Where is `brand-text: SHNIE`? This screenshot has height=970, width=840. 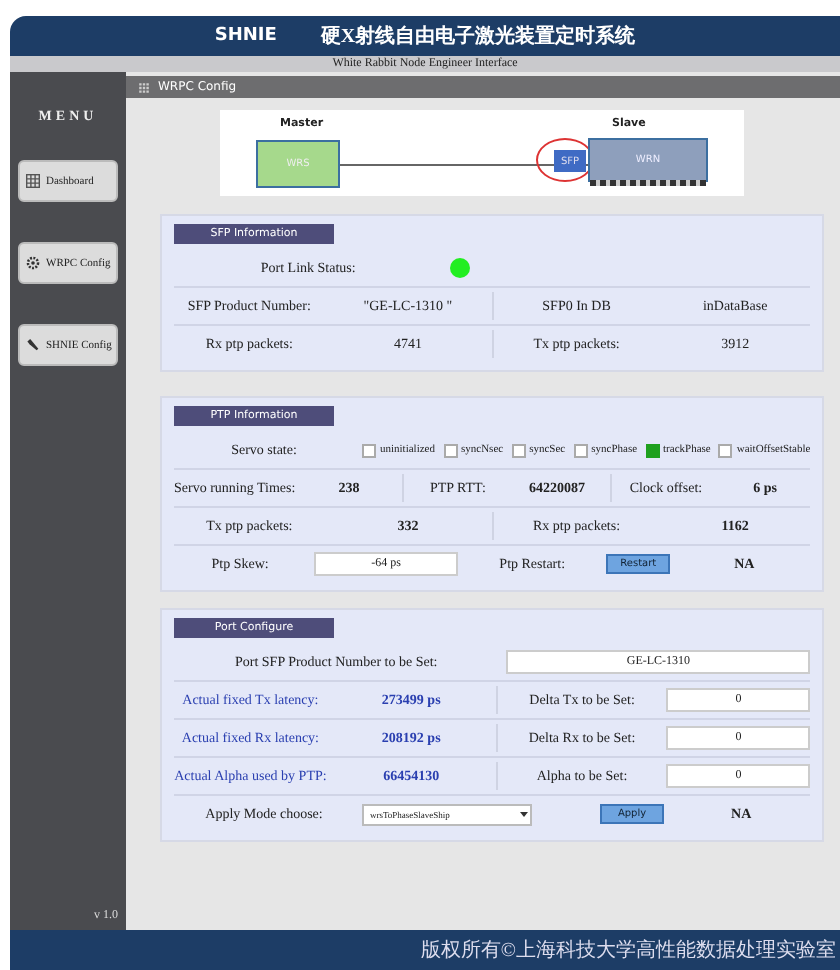
brand-text: SHNIE is located at coordinates (245, 36).